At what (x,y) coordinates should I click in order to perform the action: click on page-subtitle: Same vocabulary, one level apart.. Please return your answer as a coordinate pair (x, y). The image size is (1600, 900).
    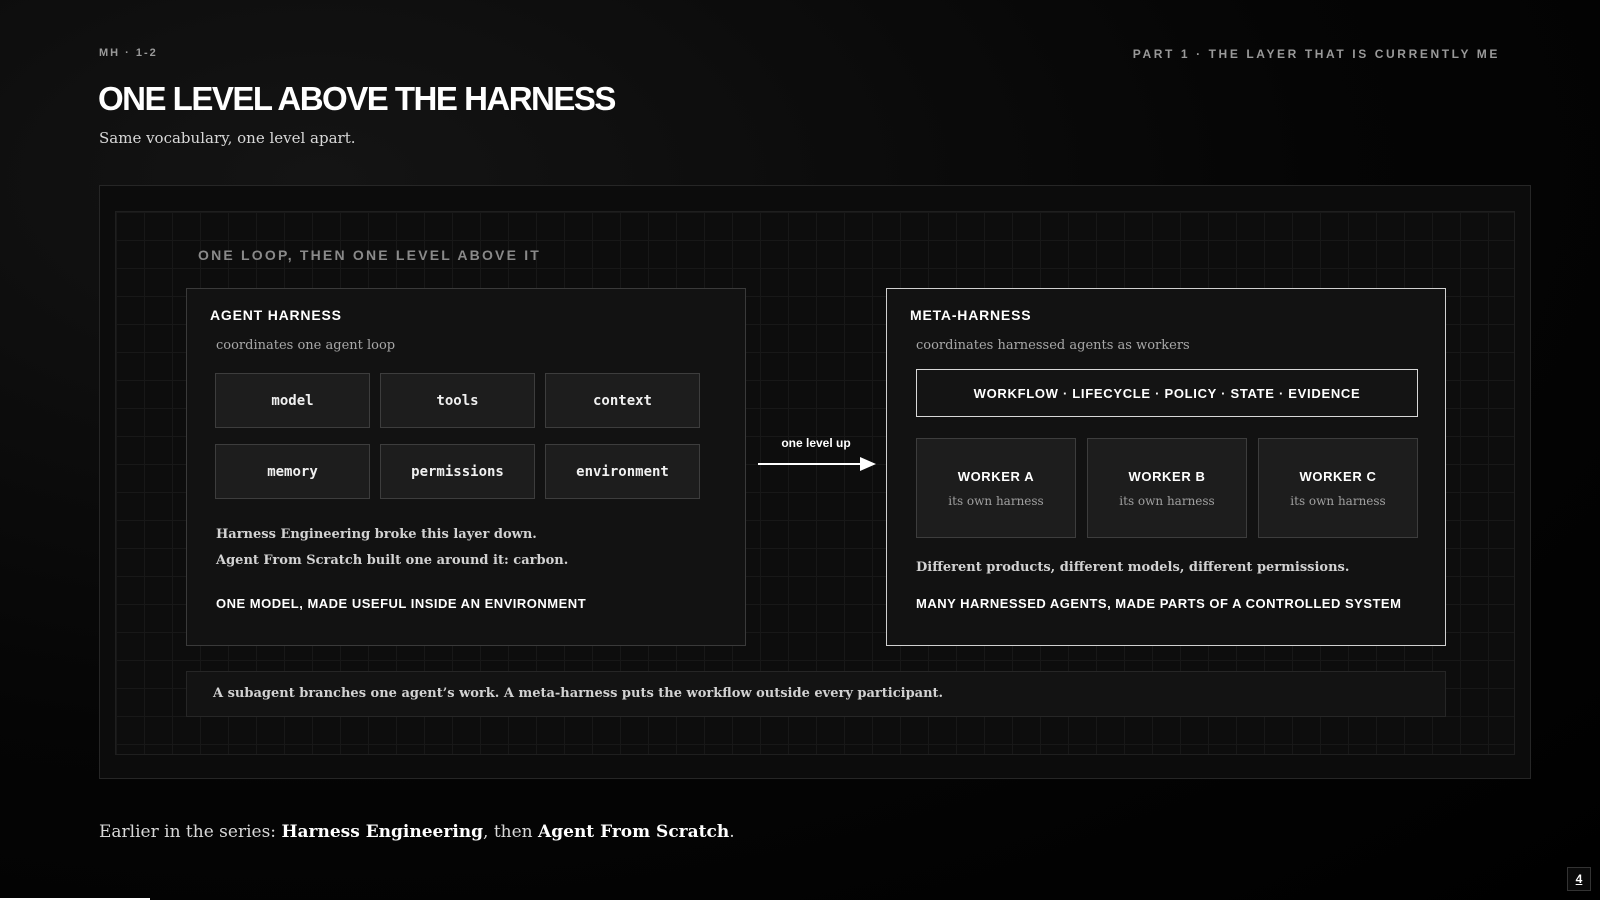
    Looking at the image, I should click on (227, 138).